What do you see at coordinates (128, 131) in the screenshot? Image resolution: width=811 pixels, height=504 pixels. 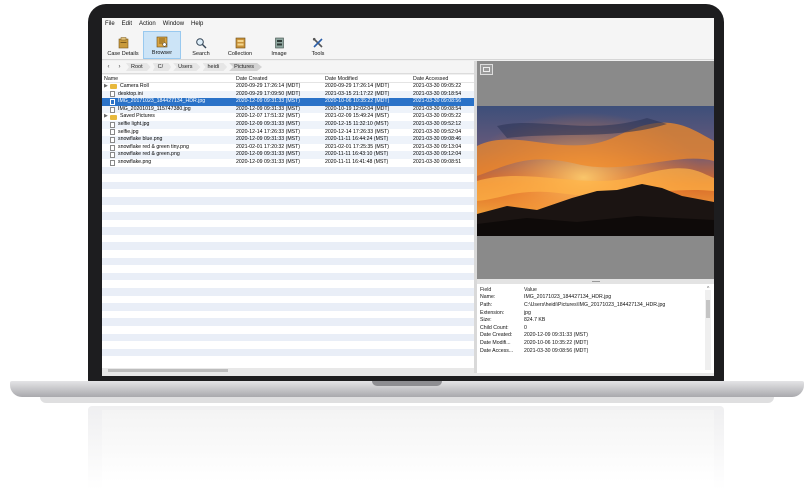 I see `row-name: selfie.jpg` at bounding box center [128, 131].